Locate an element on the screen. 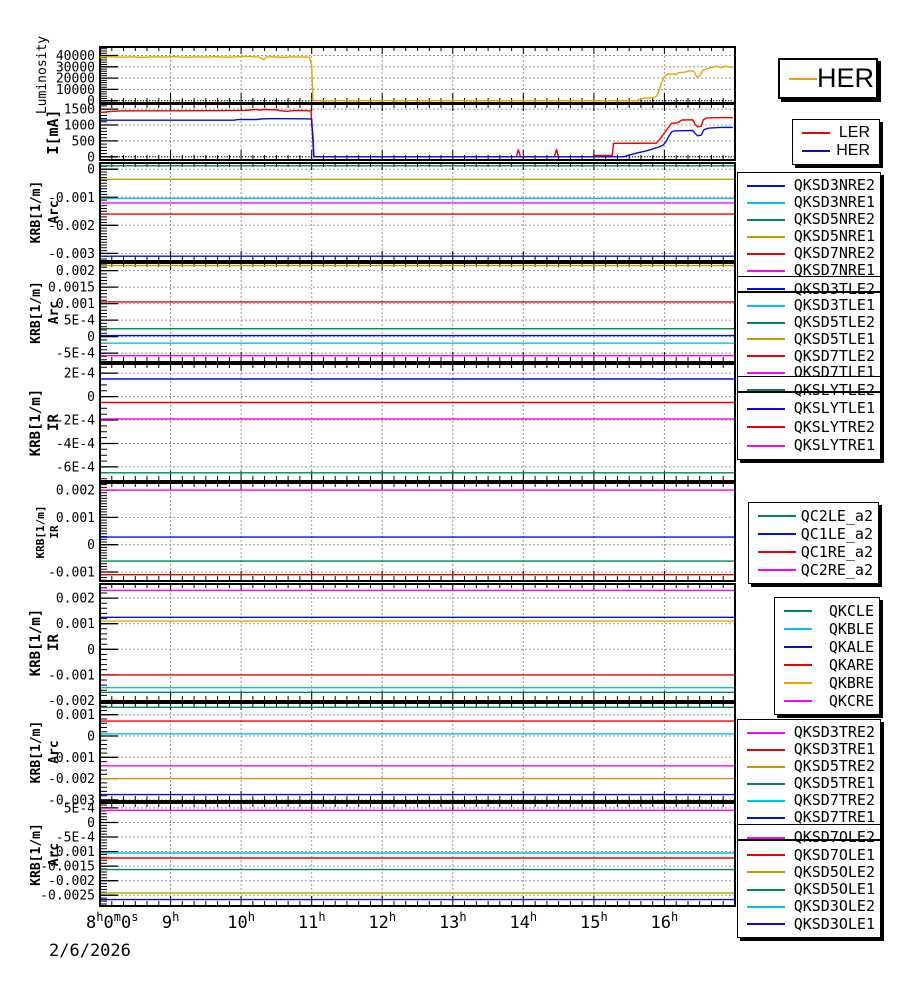 The image size is (900, 984). legend-entry: QKARE is located at coordinates (827, 665).